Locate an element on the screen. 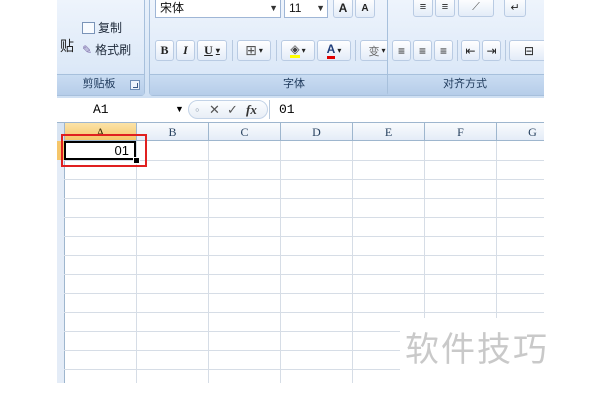 This screenshot has height=400, width=600. column-header-c: C is located at coordinates (245, 132).